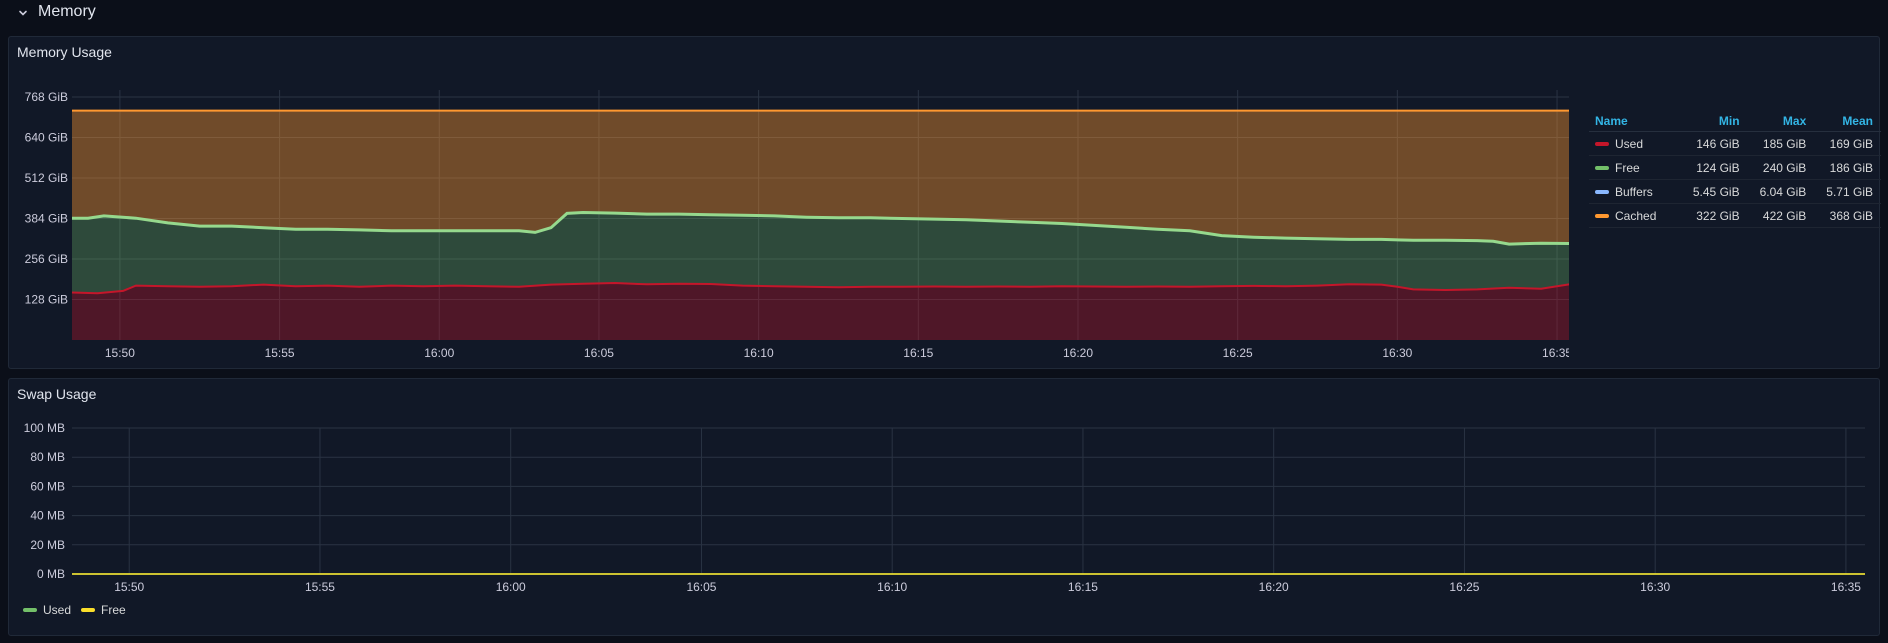  What do you see at coordinates (1781, 167) in the screenshot?
I see `legend-max: 240 GiB` at bounding box center [1781, 167].